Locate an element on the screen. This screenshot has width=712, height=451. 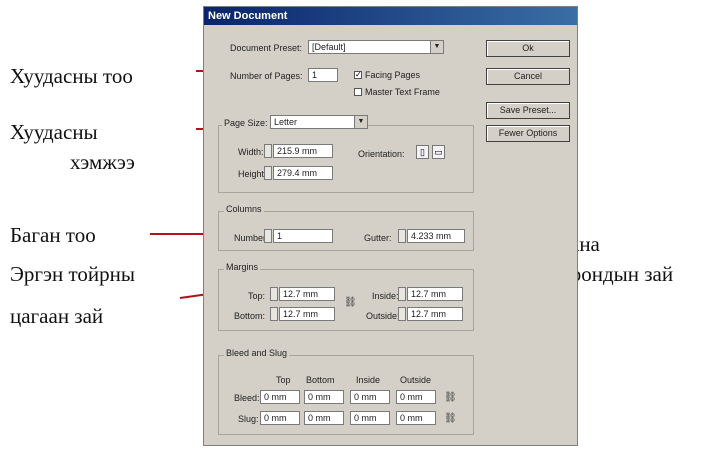
document-preset-value: [Default] is located at coordinates (329, 47).